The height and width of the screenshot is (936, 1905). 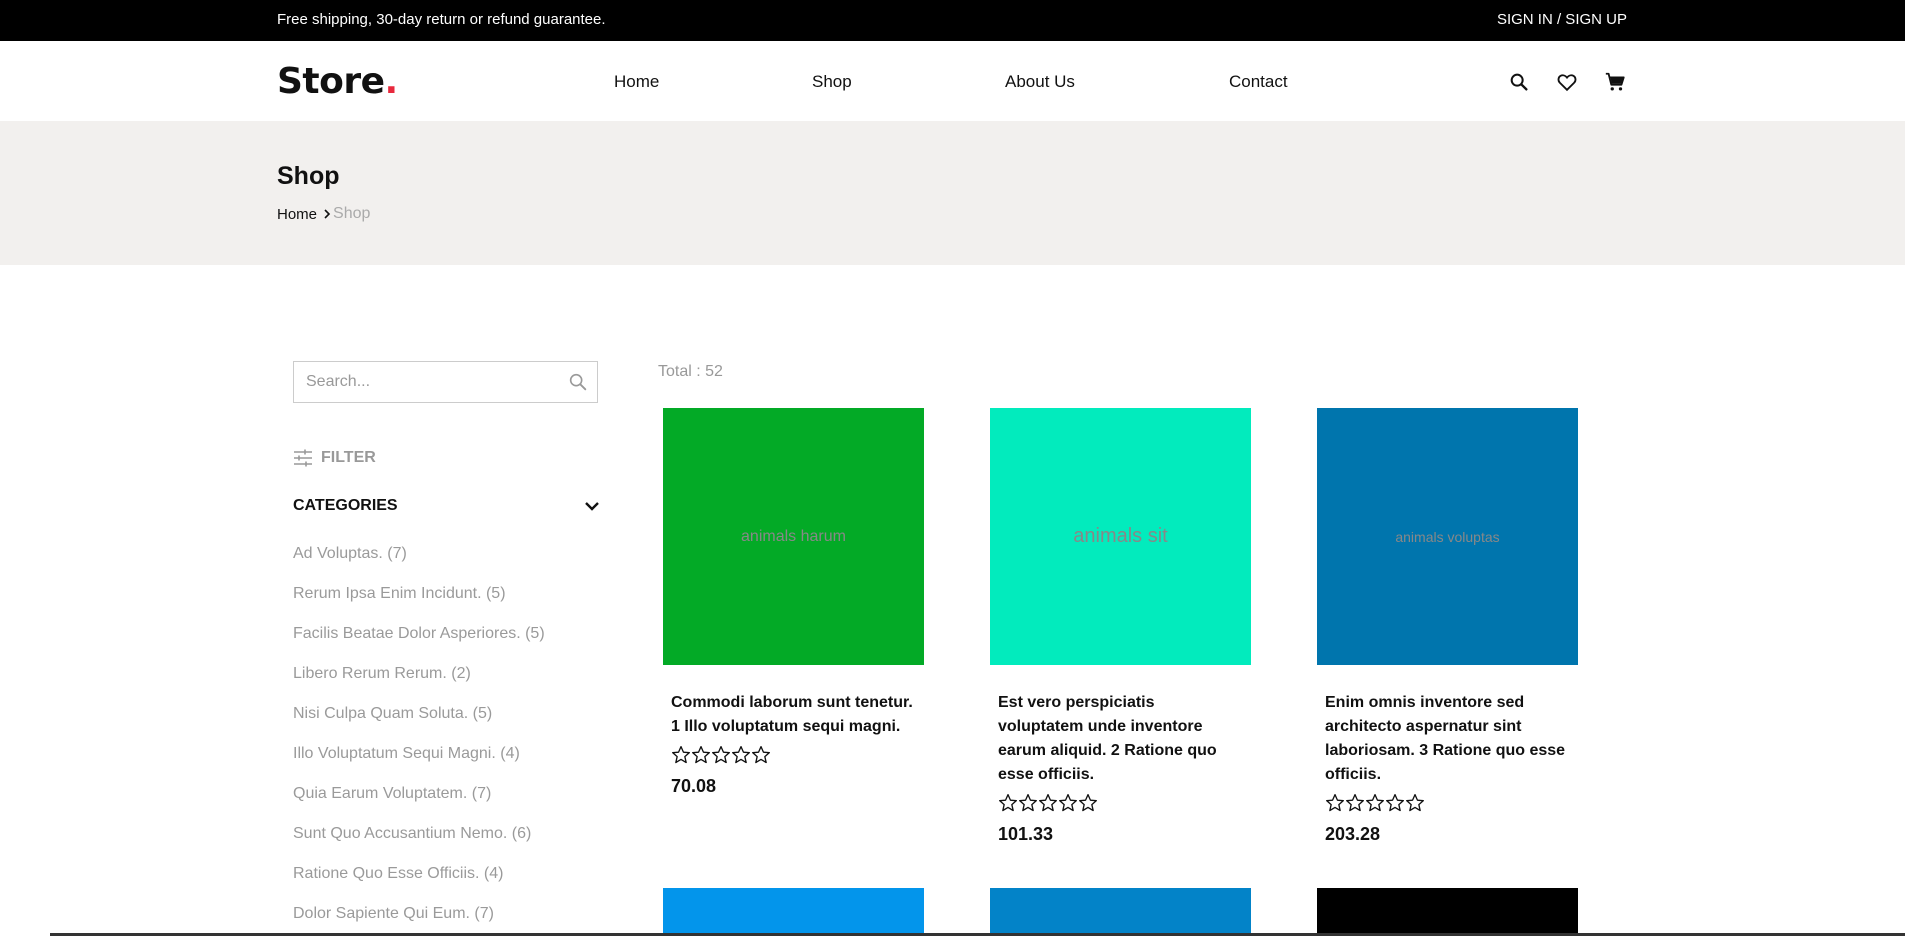 What do you see at coordinates (352, 213) in the screenshot?
I see `breadcrumb-current: Shop` at bounding box center [352, 213].